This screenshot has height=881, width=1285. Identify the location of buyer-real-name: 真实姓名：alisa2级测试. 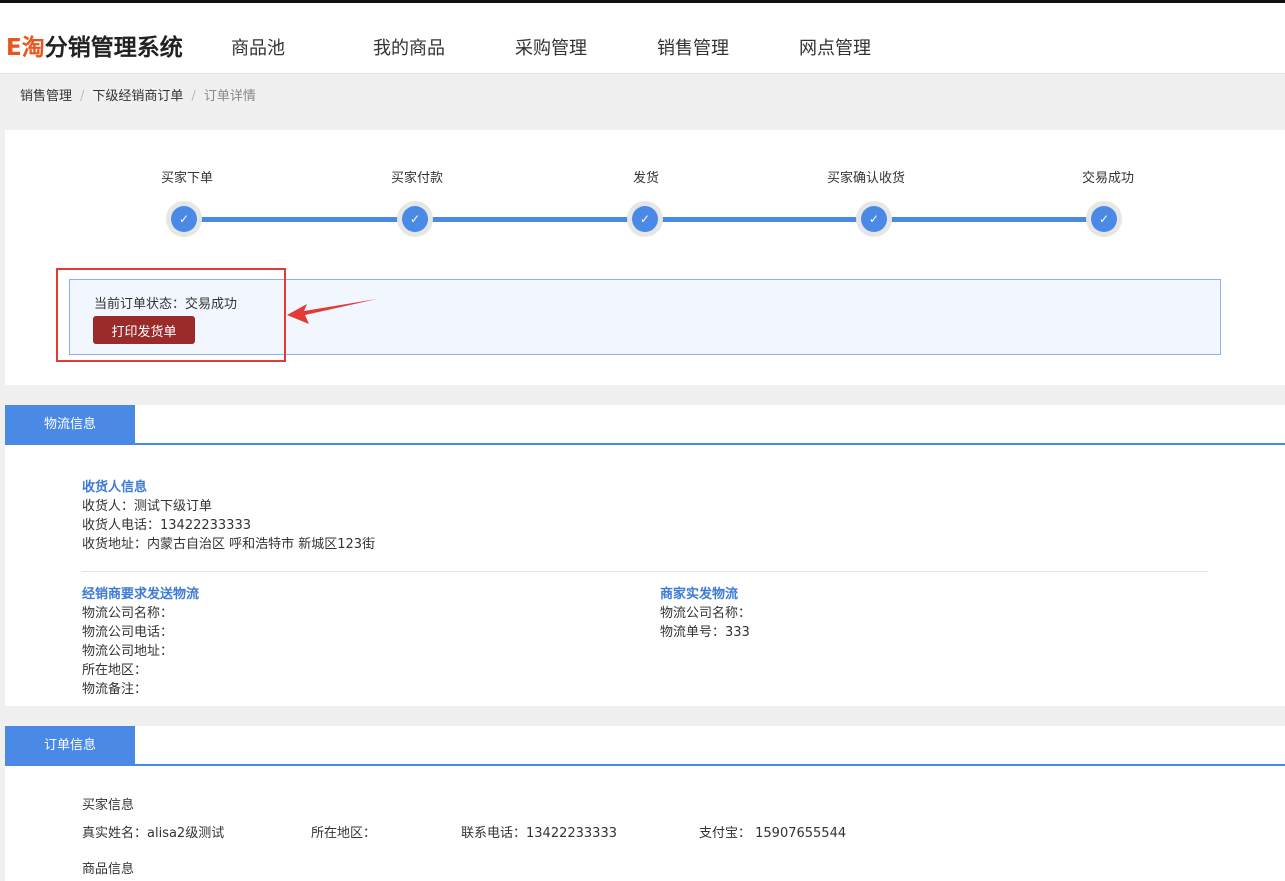
(153, 833).